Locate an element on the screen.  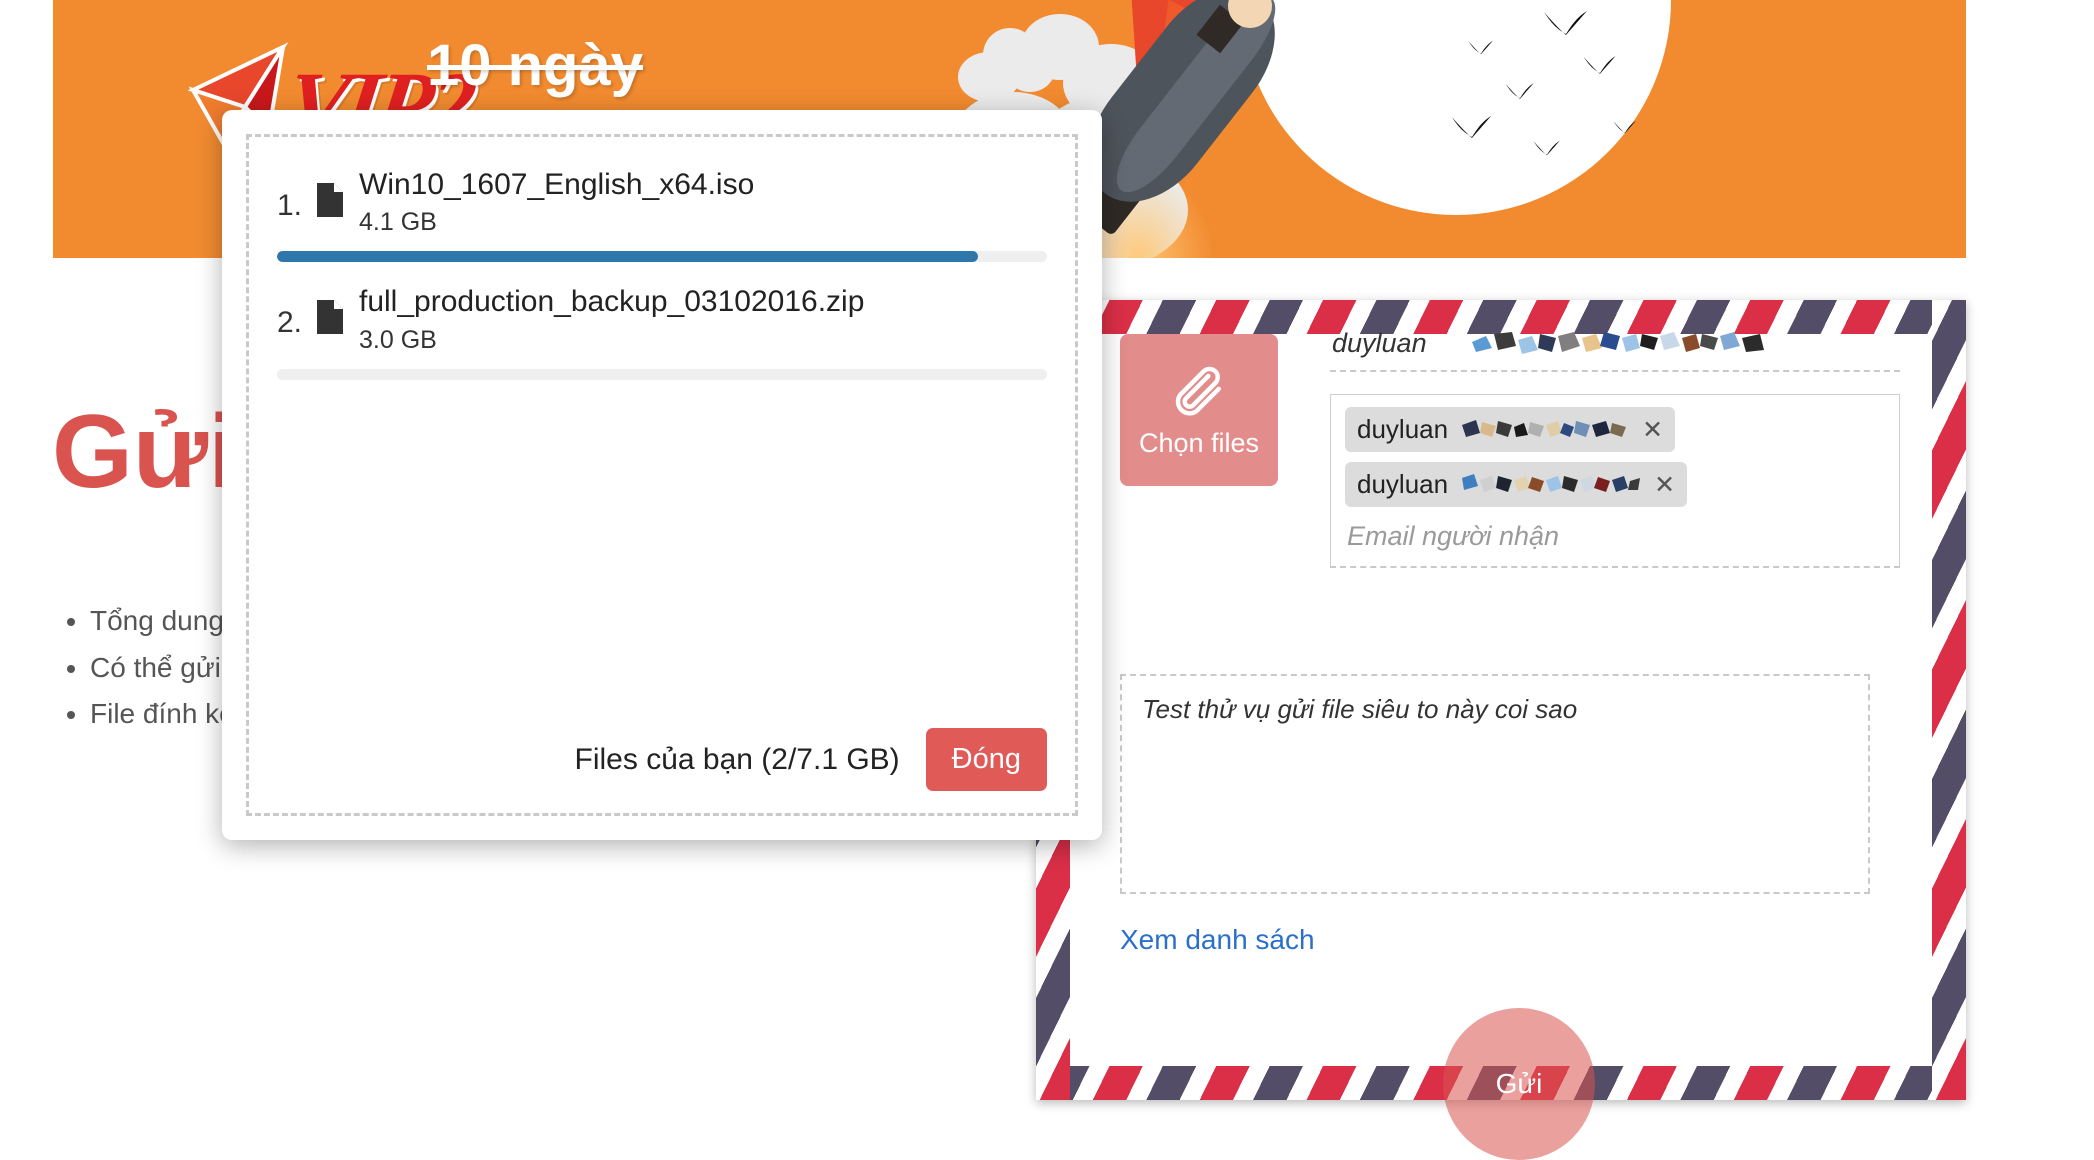
paperclip-icon is located at coordinates (1198, 391).